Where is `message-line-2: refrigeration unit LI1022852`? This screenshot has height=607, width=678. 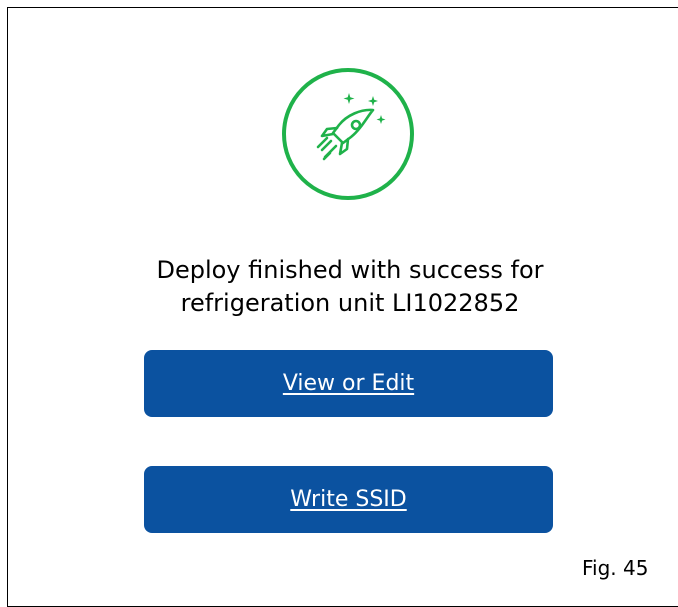
message-line-2: refrigeration unit LI1022852 is located at coordinates (350, 303).